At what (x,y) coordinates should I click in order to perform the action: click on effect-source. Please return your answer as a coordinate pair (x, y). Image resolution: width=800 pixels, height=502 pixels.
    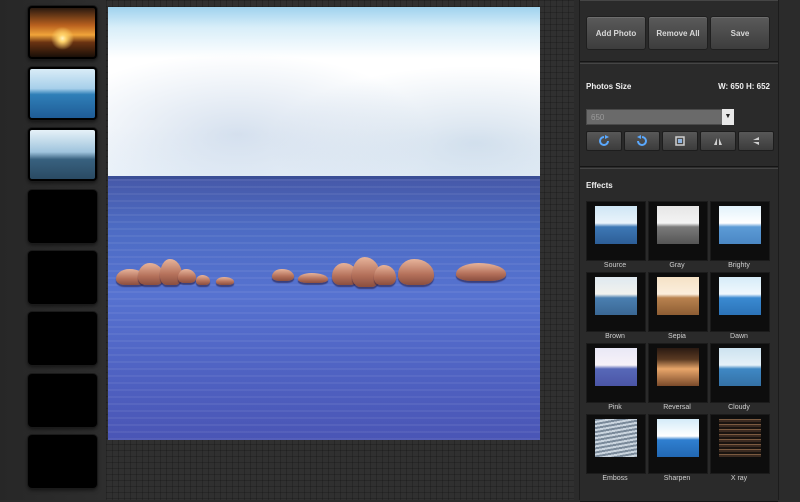
    Looking at the image, I should click on (616, 231).